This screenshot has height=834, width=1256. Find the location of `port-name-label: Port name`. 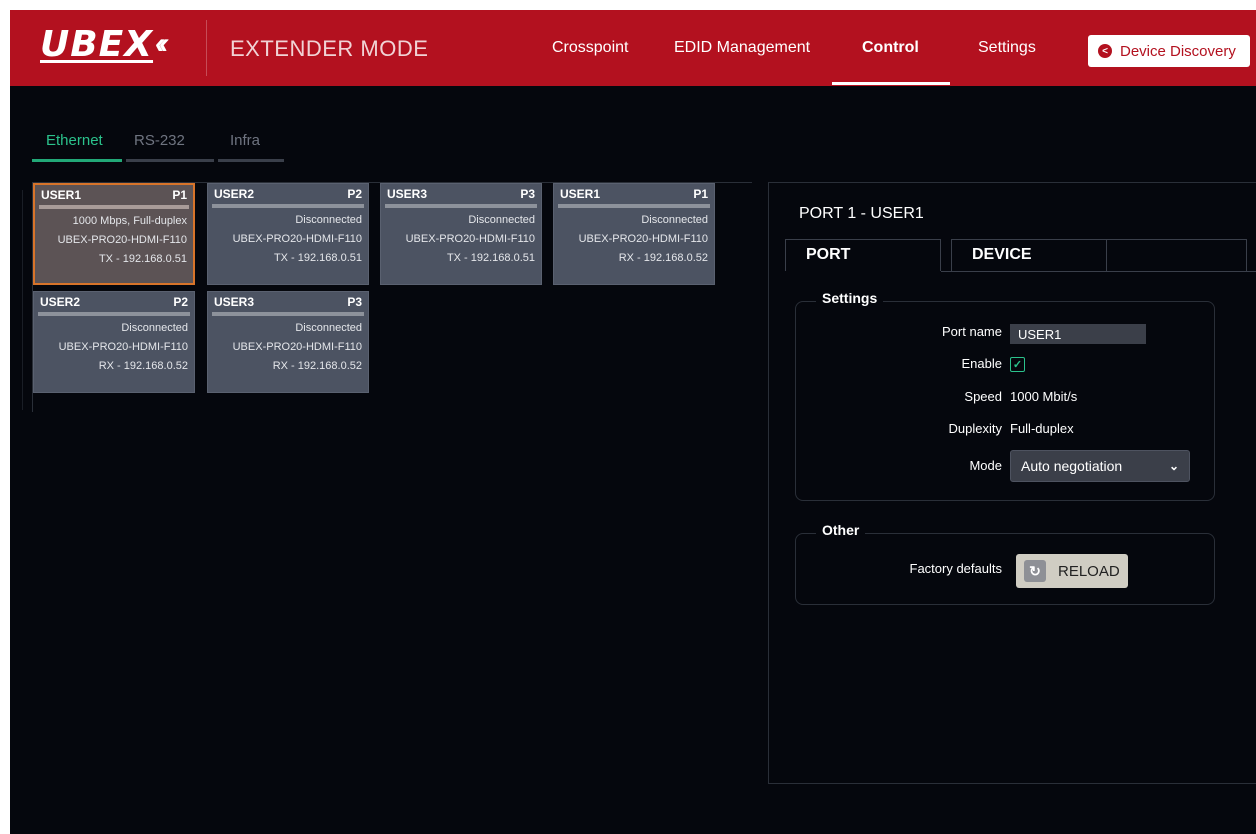

port-name-label: Port name is located at coordinates (972, 331).